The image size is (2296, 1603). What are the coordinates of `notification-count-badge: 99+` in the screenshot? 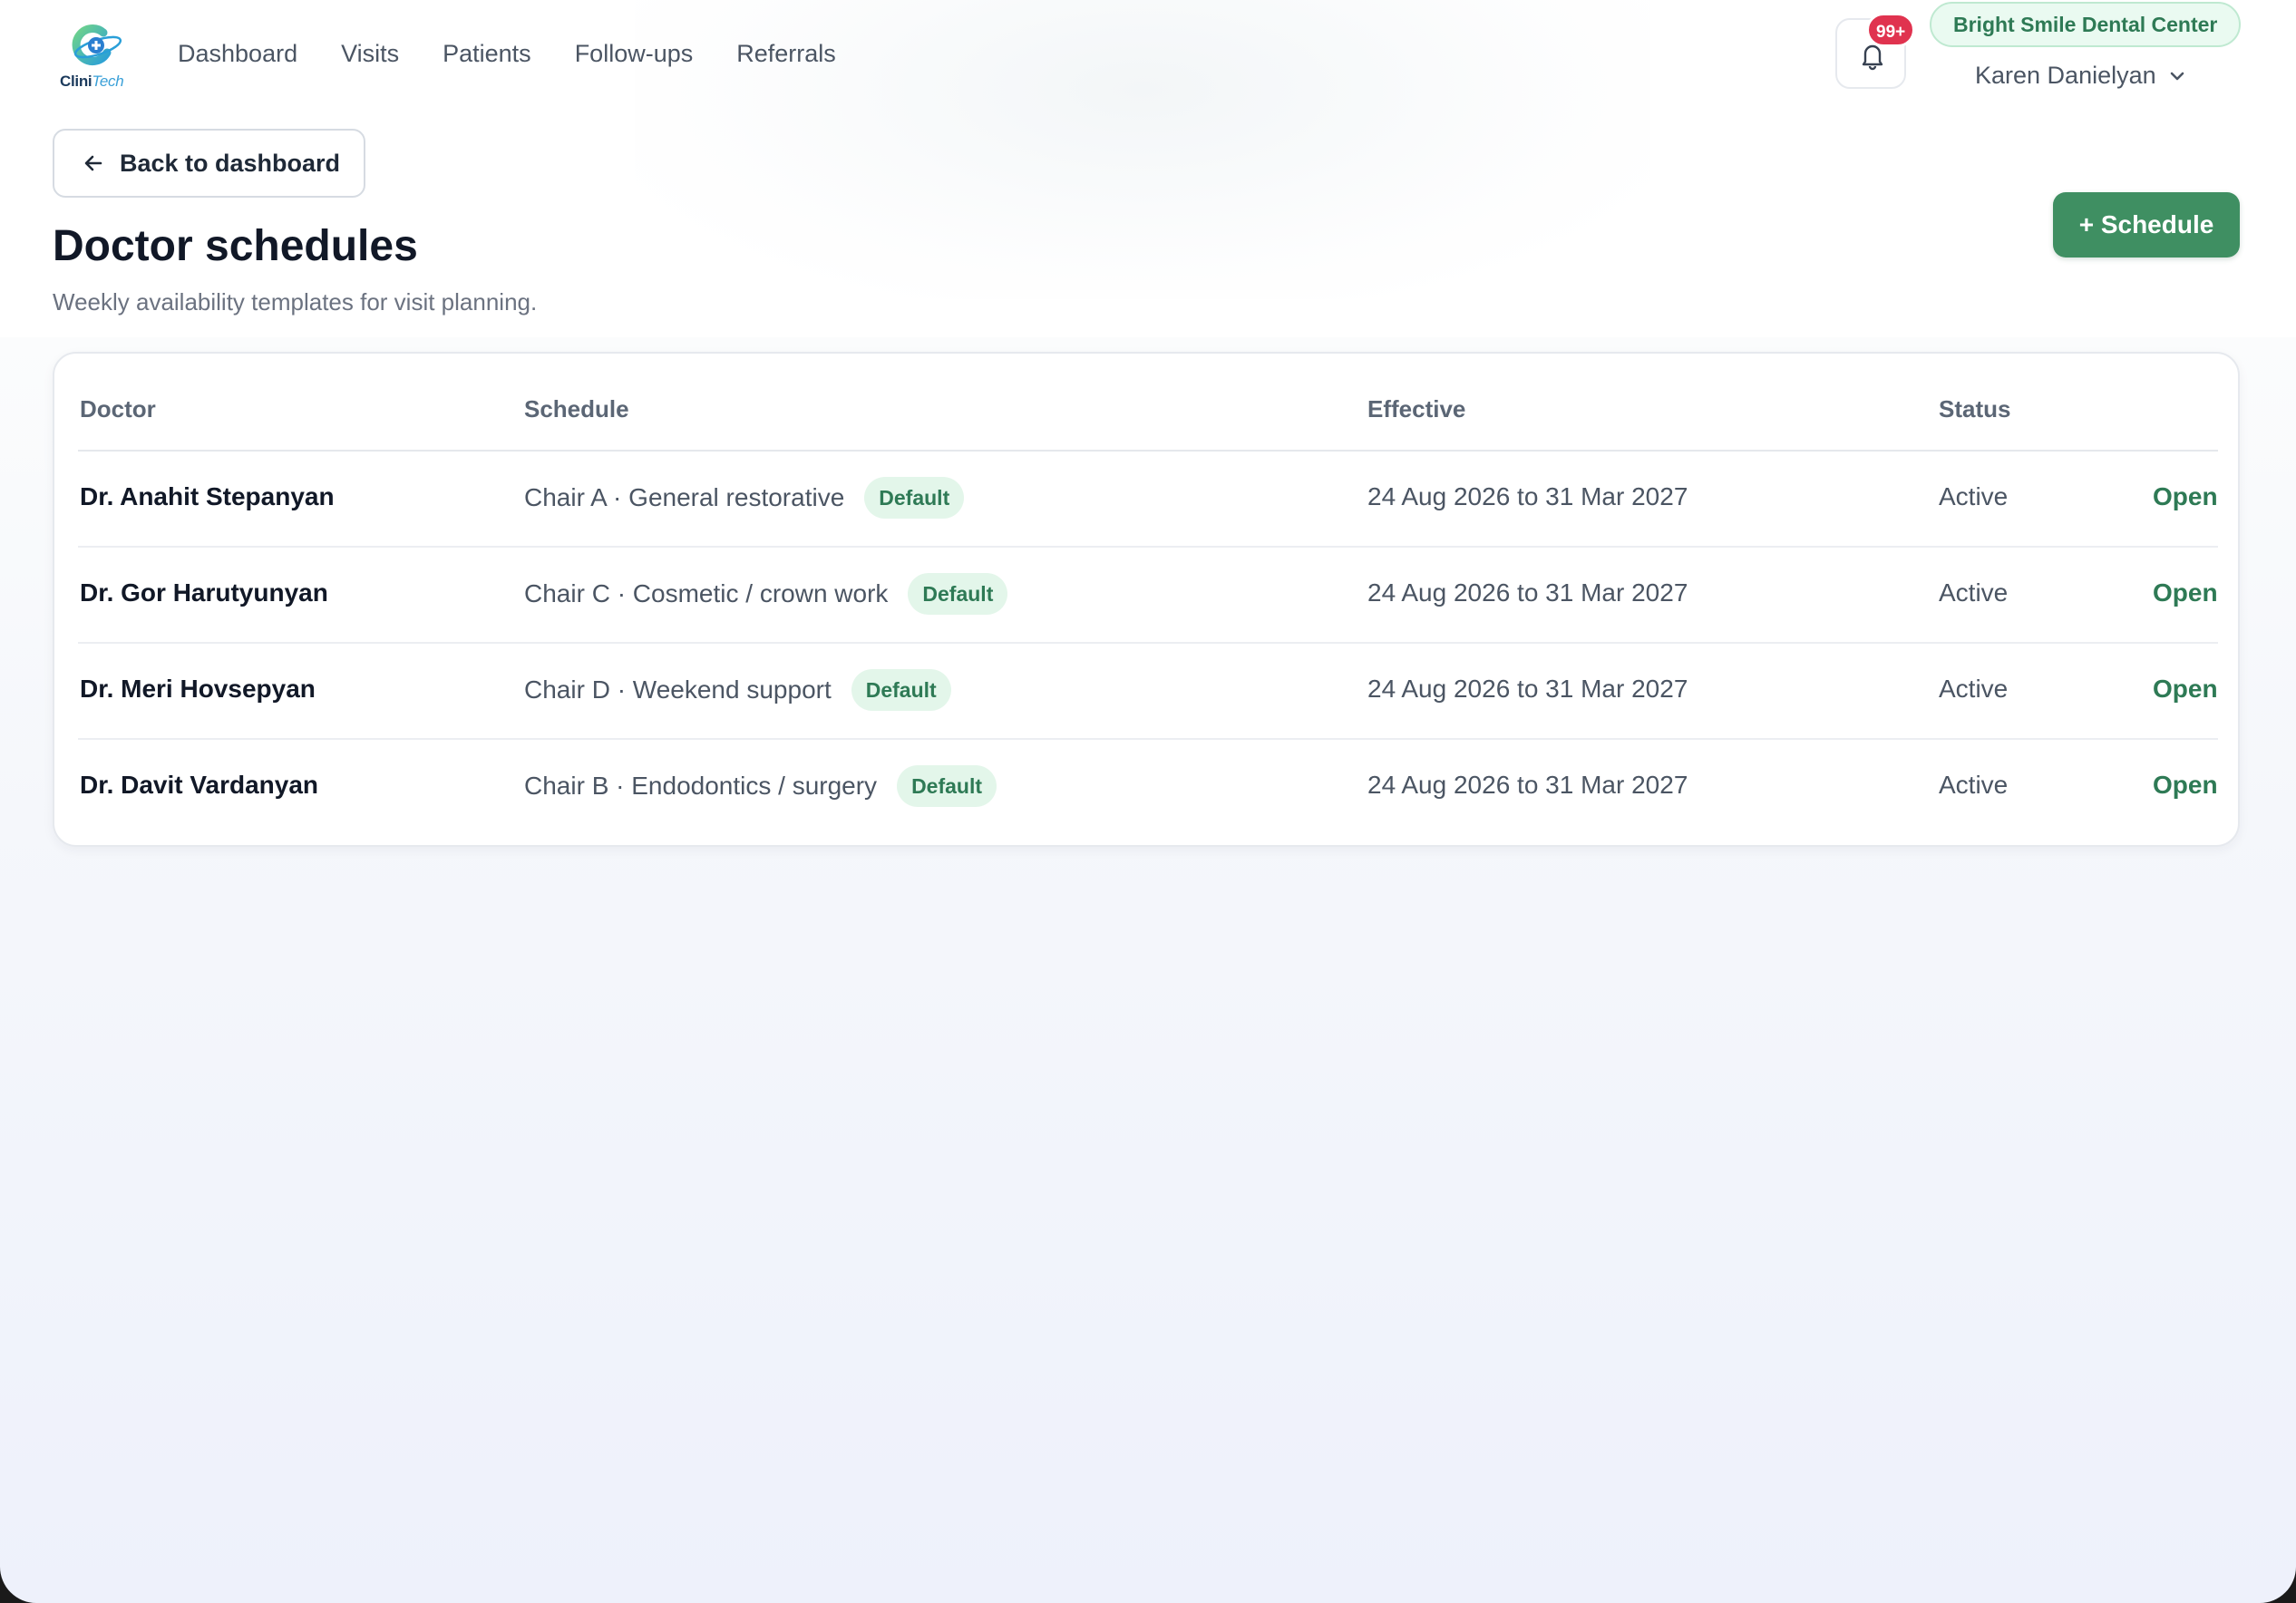 It's located at (1891, 30).